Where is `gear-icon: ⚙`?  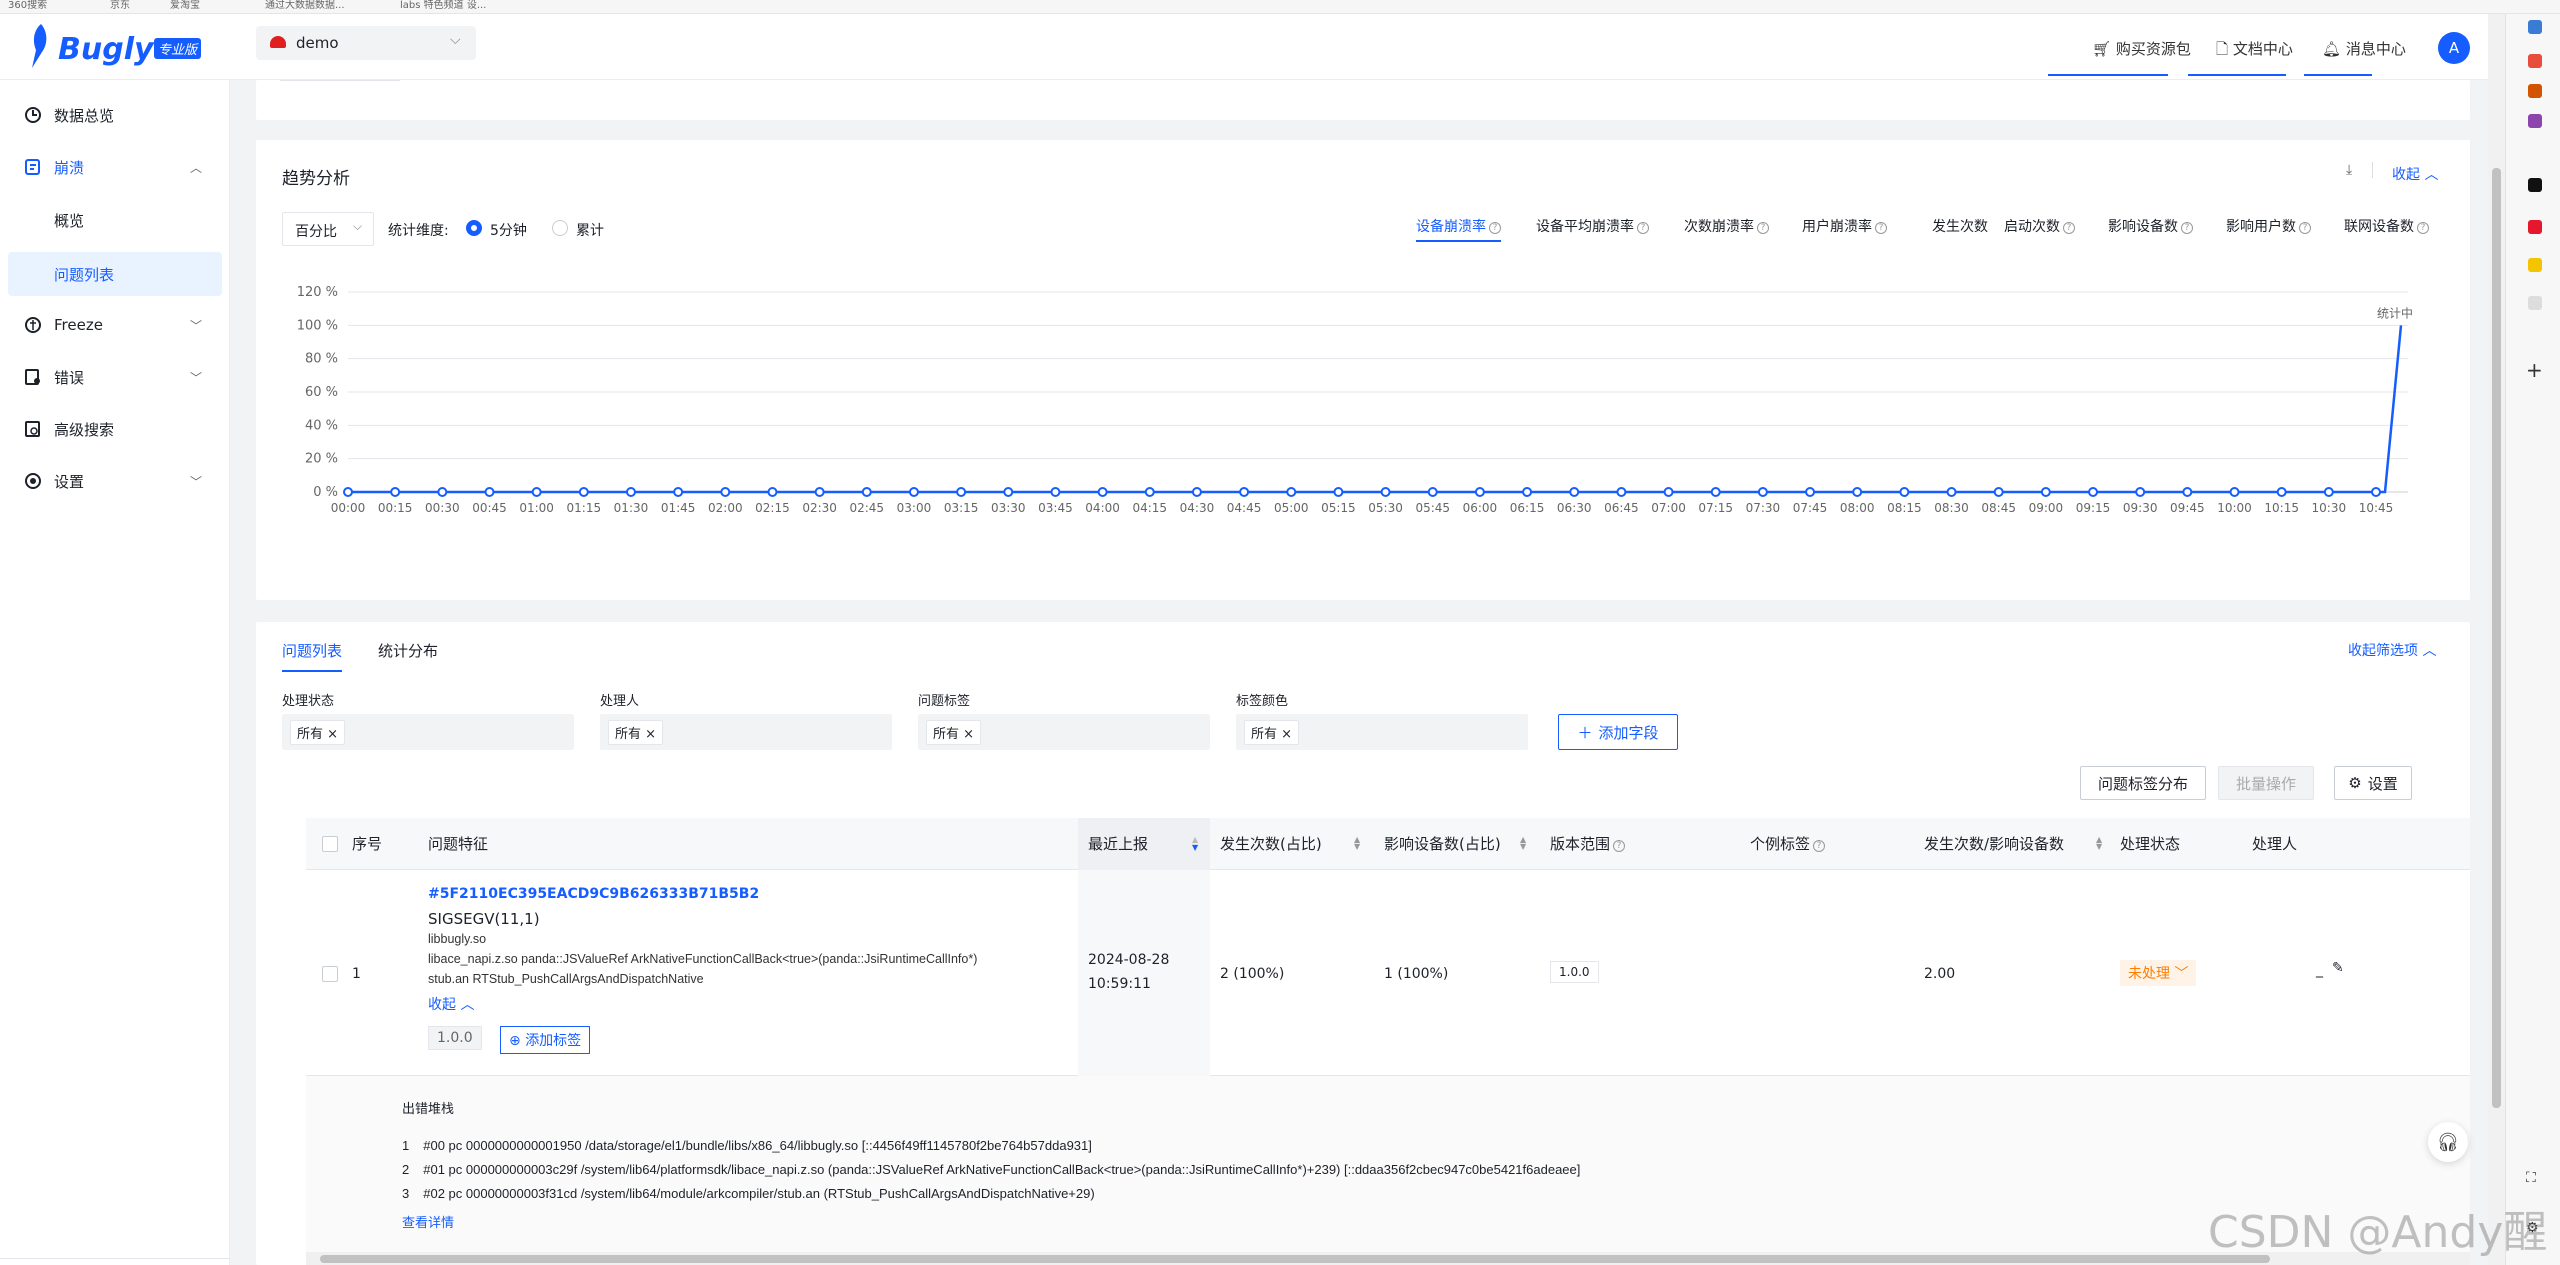 gear-icon: ⚙ is located at coordinates (2355, 783).